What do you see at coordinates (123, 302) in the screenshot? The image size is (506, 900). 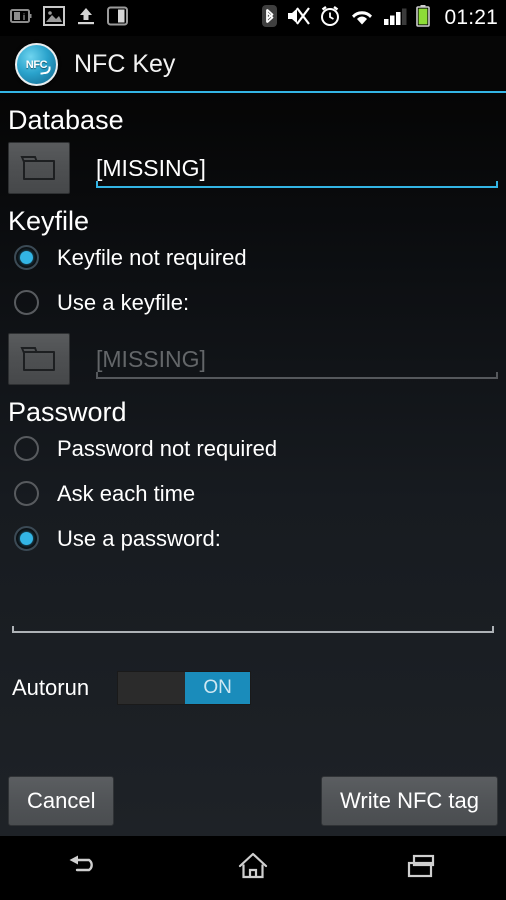 I see `keyfile-option-use-keyfile-label: Use a keyfile:` at bounding box center [123, 302].